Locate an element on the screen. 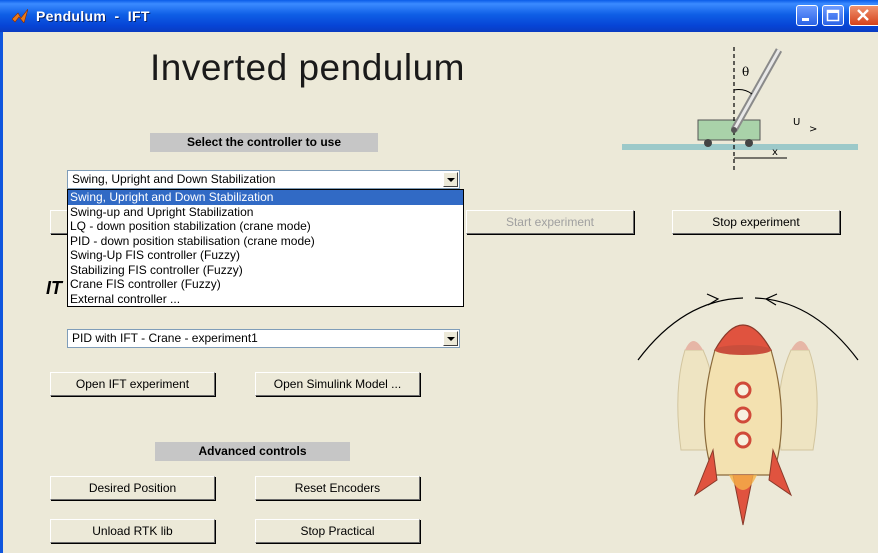 The width and height of the screenshot is (878, 553). dropdown-option: Crane FIS controller (Fuzzy) is located at coordinates (265, 284).